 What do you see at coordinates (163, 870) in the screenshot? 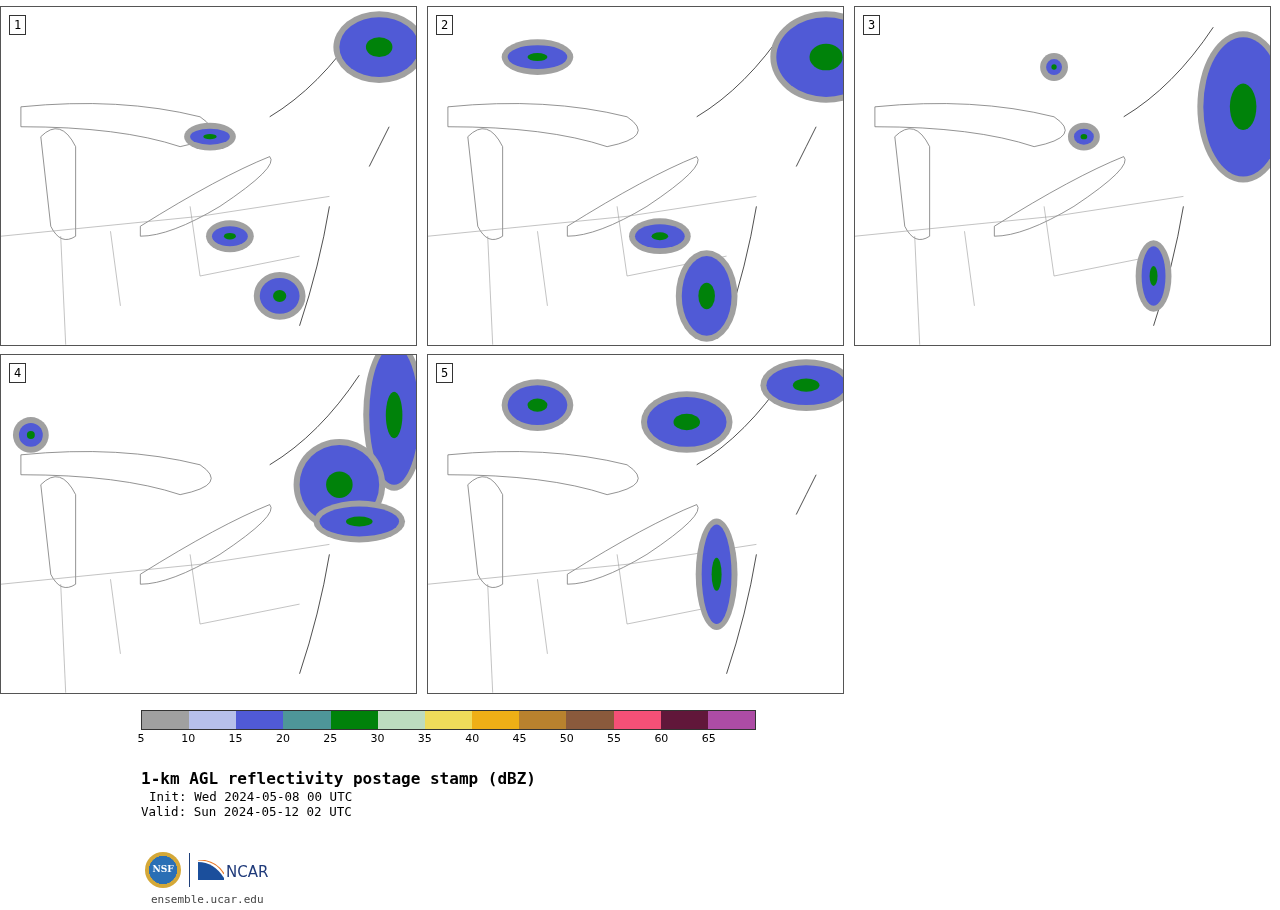
I see `nsf-logo: NSF` at bounding box center [163, 870].